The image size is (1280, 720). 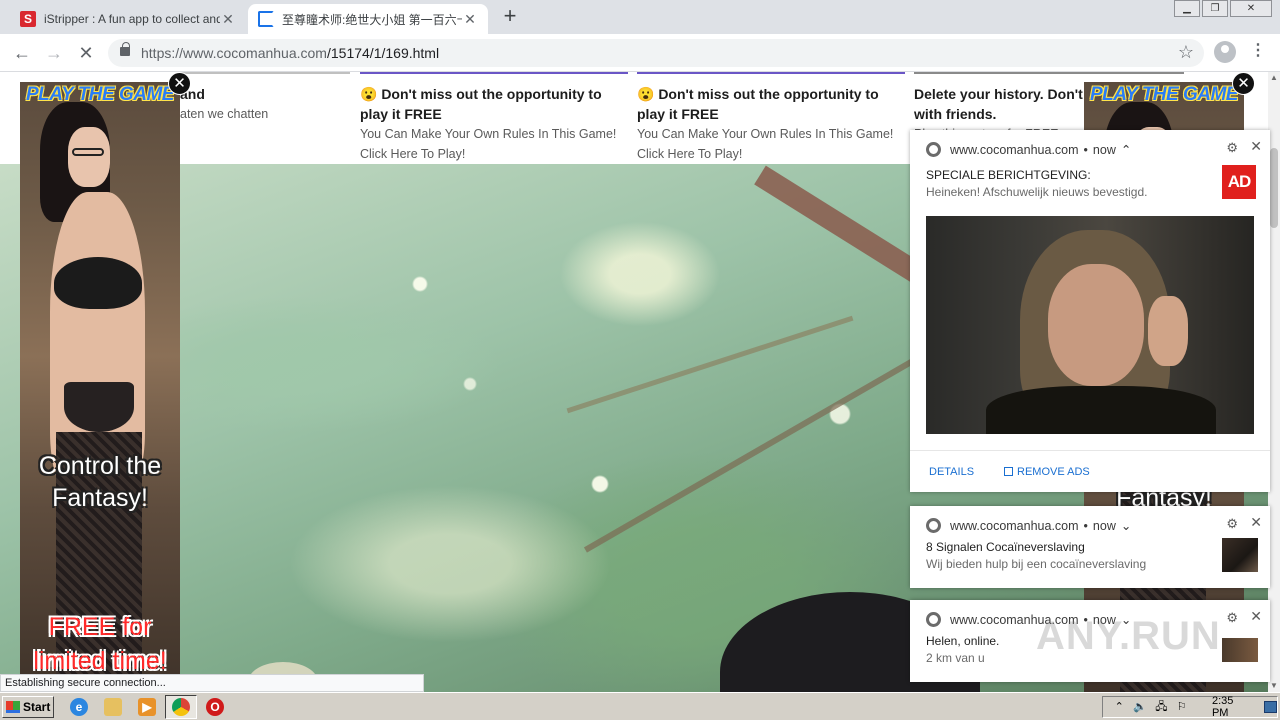 I want to click on media-player-icon: ▶, so click(x=147, y=707).